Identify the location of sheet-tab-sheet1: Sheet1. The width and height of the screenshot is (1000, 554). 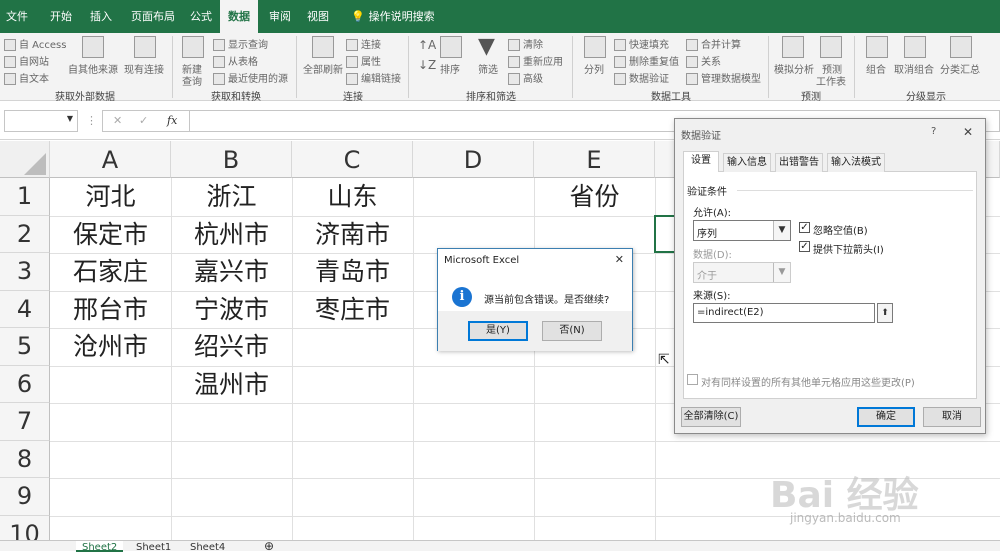
(153, 547).